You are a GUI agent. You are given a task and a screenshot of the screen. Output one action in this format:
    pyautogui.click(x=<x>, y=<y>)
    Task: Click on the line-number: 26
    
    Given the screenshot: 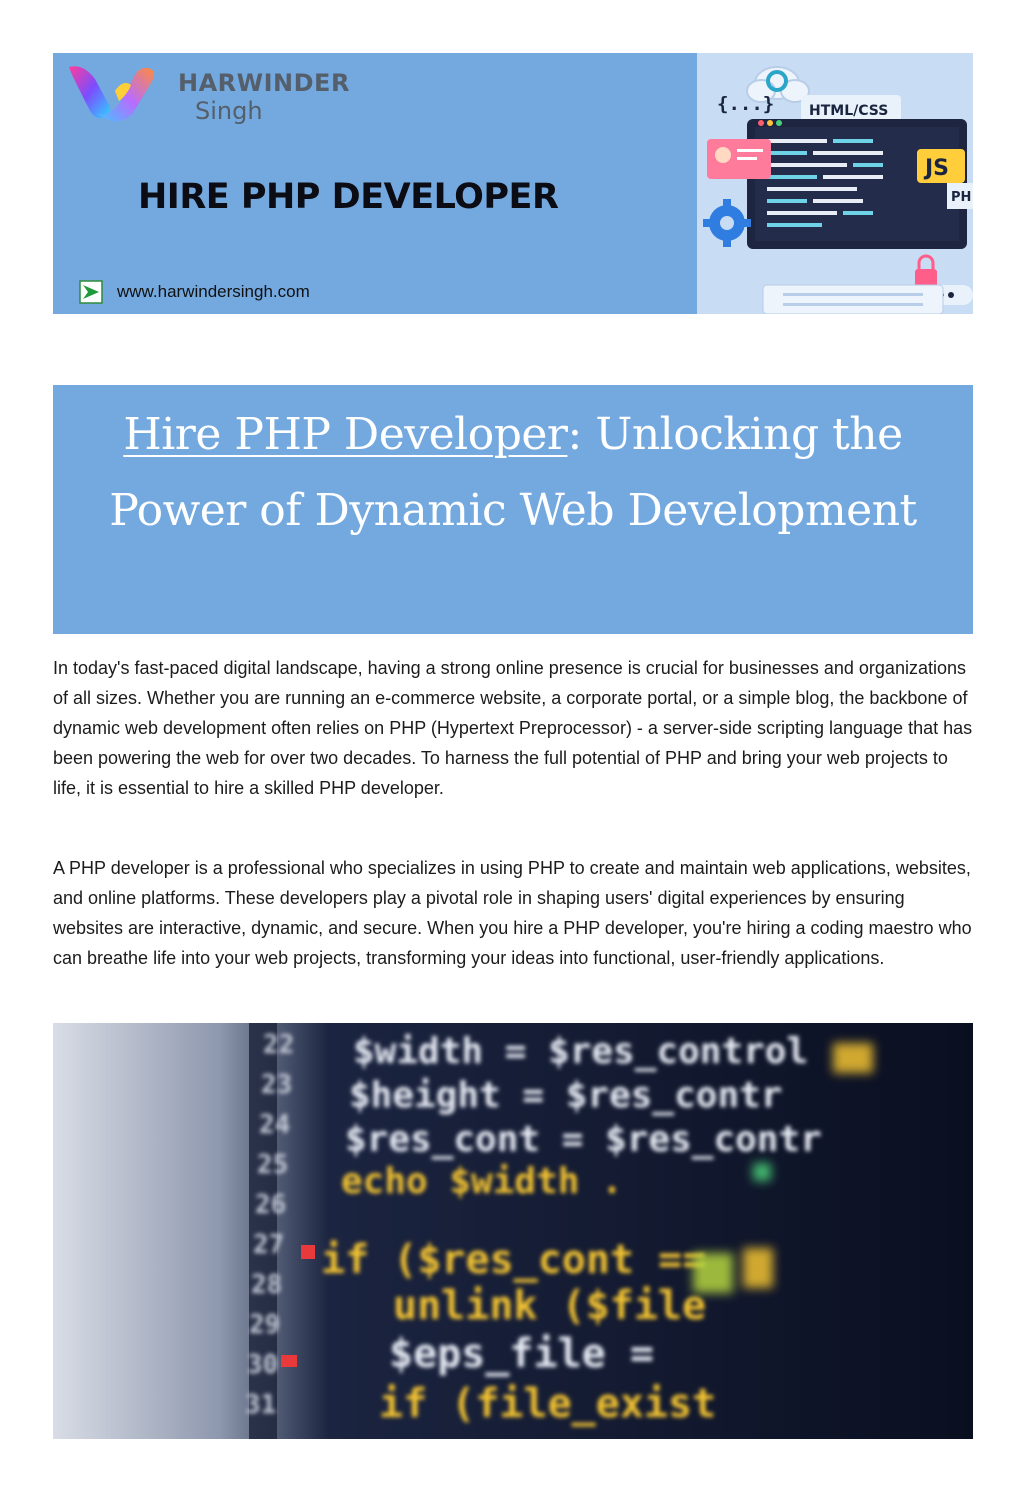 What is the action you would take?
    pyautogui.click(x=270, y=1205)
    